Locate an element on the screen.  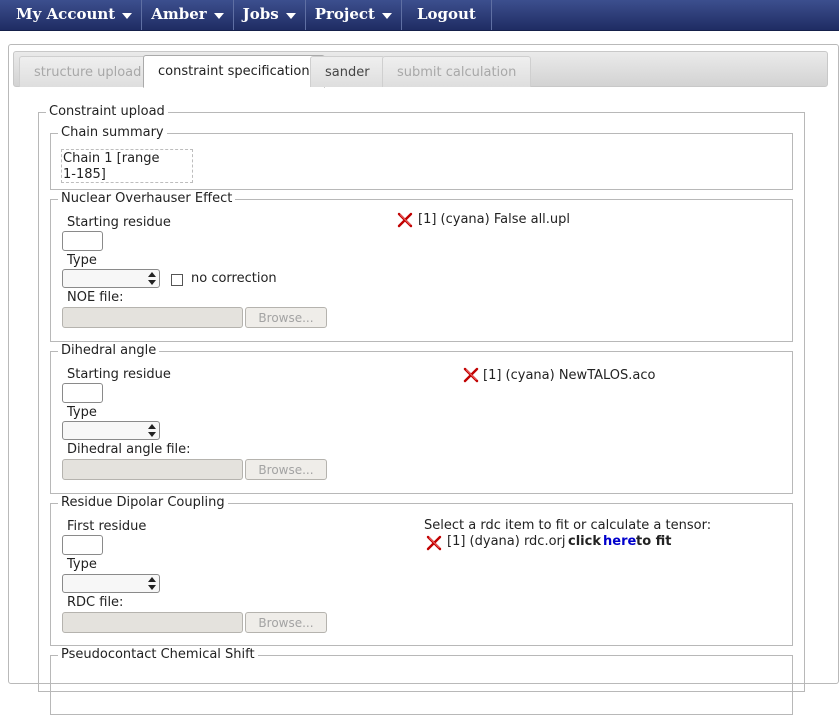
rdc-first-residue-label: First residue is located at coordinates (107, 526).